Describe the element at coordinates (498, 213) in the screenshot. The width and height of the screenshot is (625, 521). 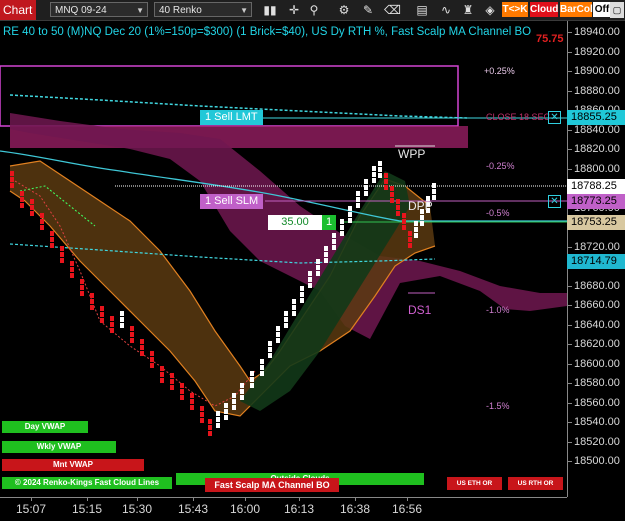
I see `pct-neg-05: -0.5%` at that location.